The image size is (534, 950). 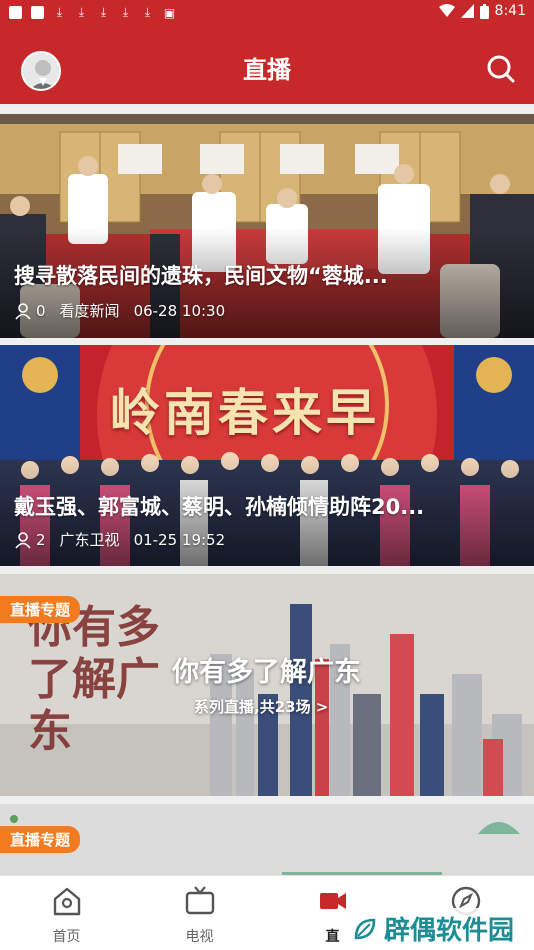 What do you see at coordinates (66, 937) in the screenshot?
I see `tab-label: 首页` at bounding box center [66, 937].